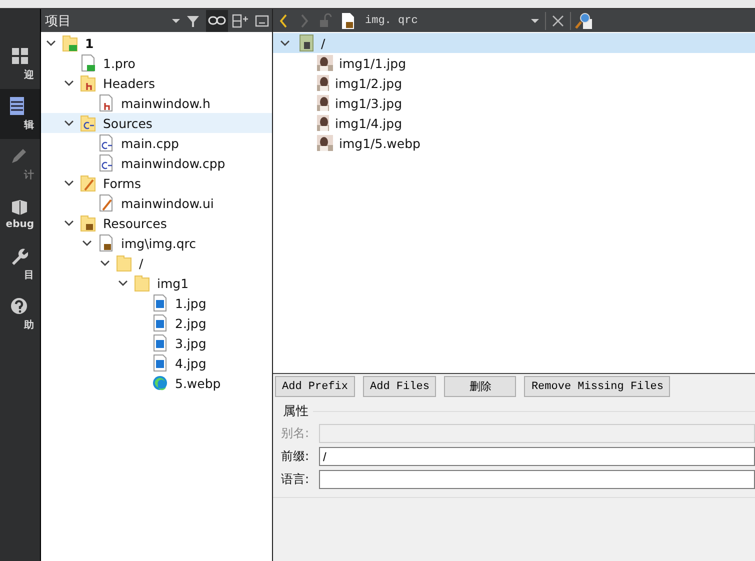 This screenshot has width=755, height=561. Describe the element at coordinates (399, 386) in the screenshot. I see `action-button: Add Files` at that location.